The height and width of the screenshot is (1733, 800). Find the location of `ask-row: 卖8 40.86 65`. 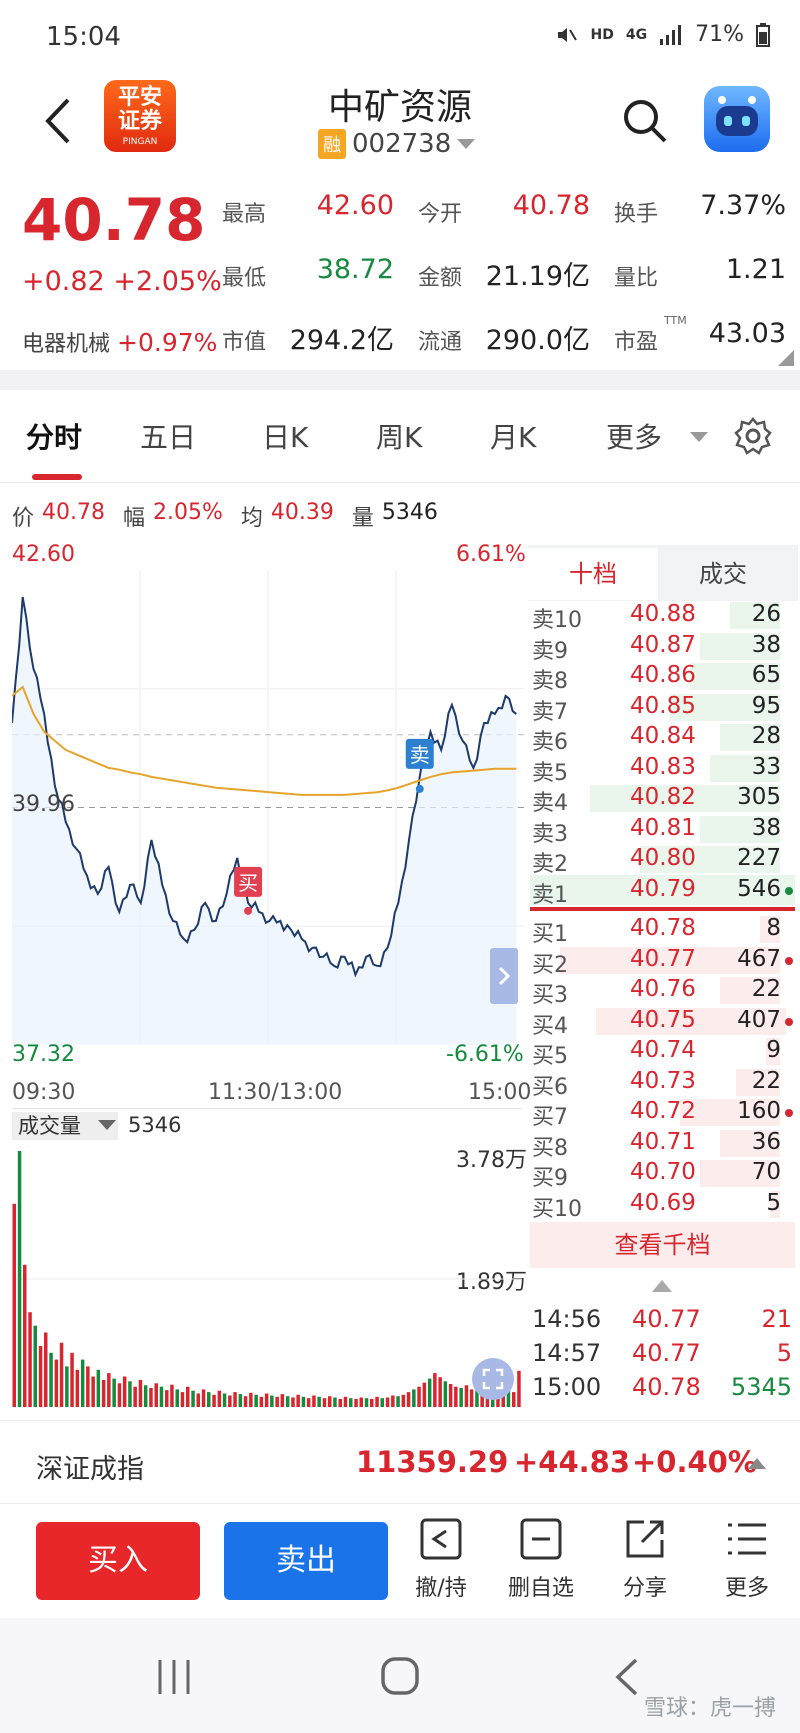

ask-row: 卖8 40.86 65 is located at coordinates (662, 677).